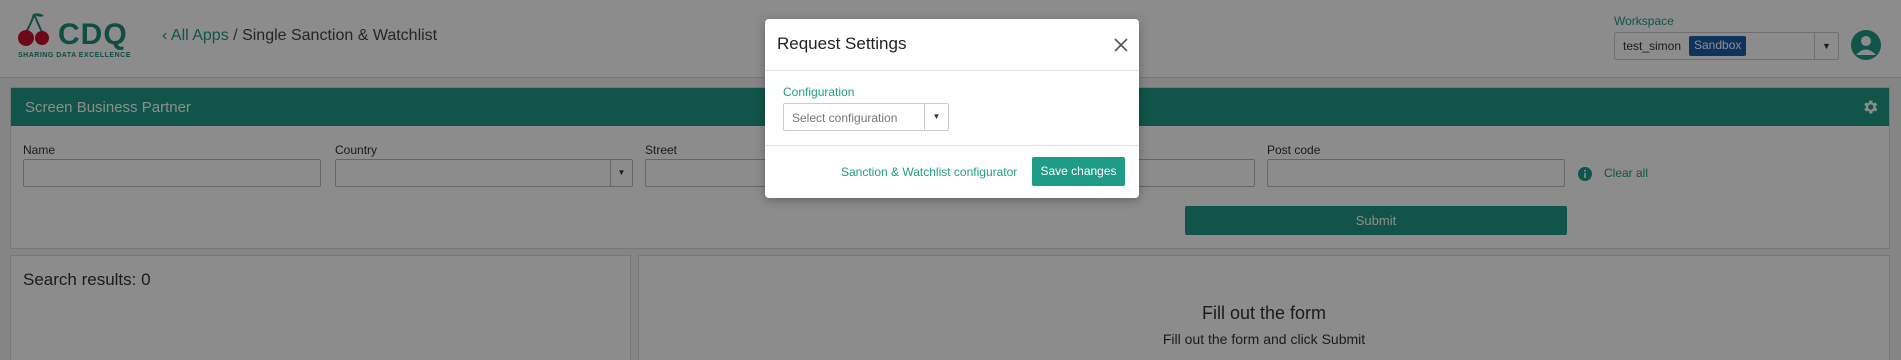  I want to click on configuration-select: Select configuration ▼, so click(866, 117).